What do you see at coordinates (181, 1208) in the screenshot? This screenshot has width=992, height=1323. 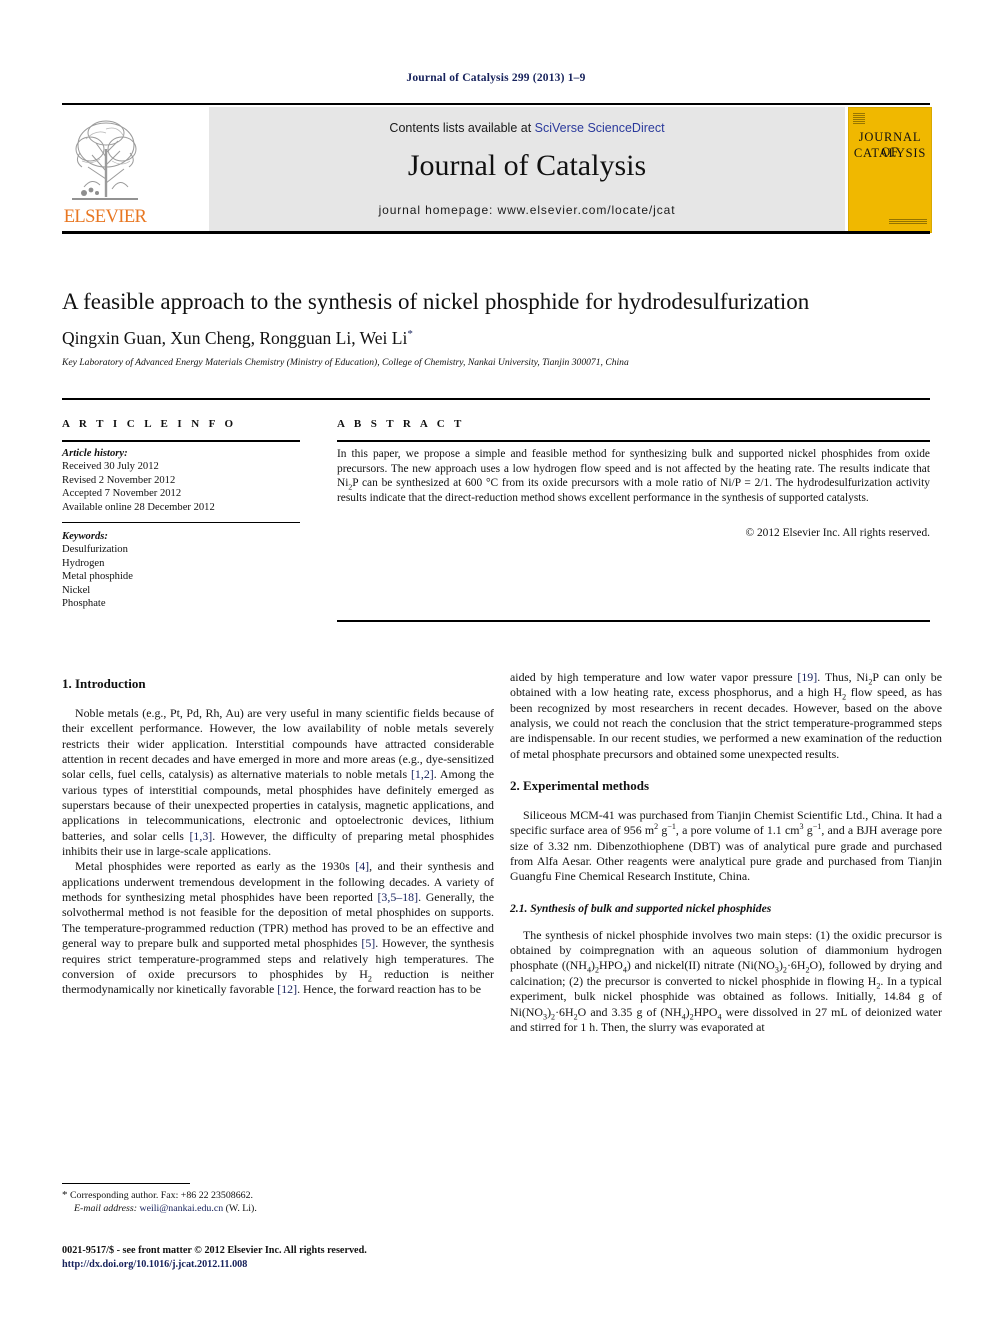 I see `email-link: weili@nankai.edu.cn` at bounding box center [181, 1208].